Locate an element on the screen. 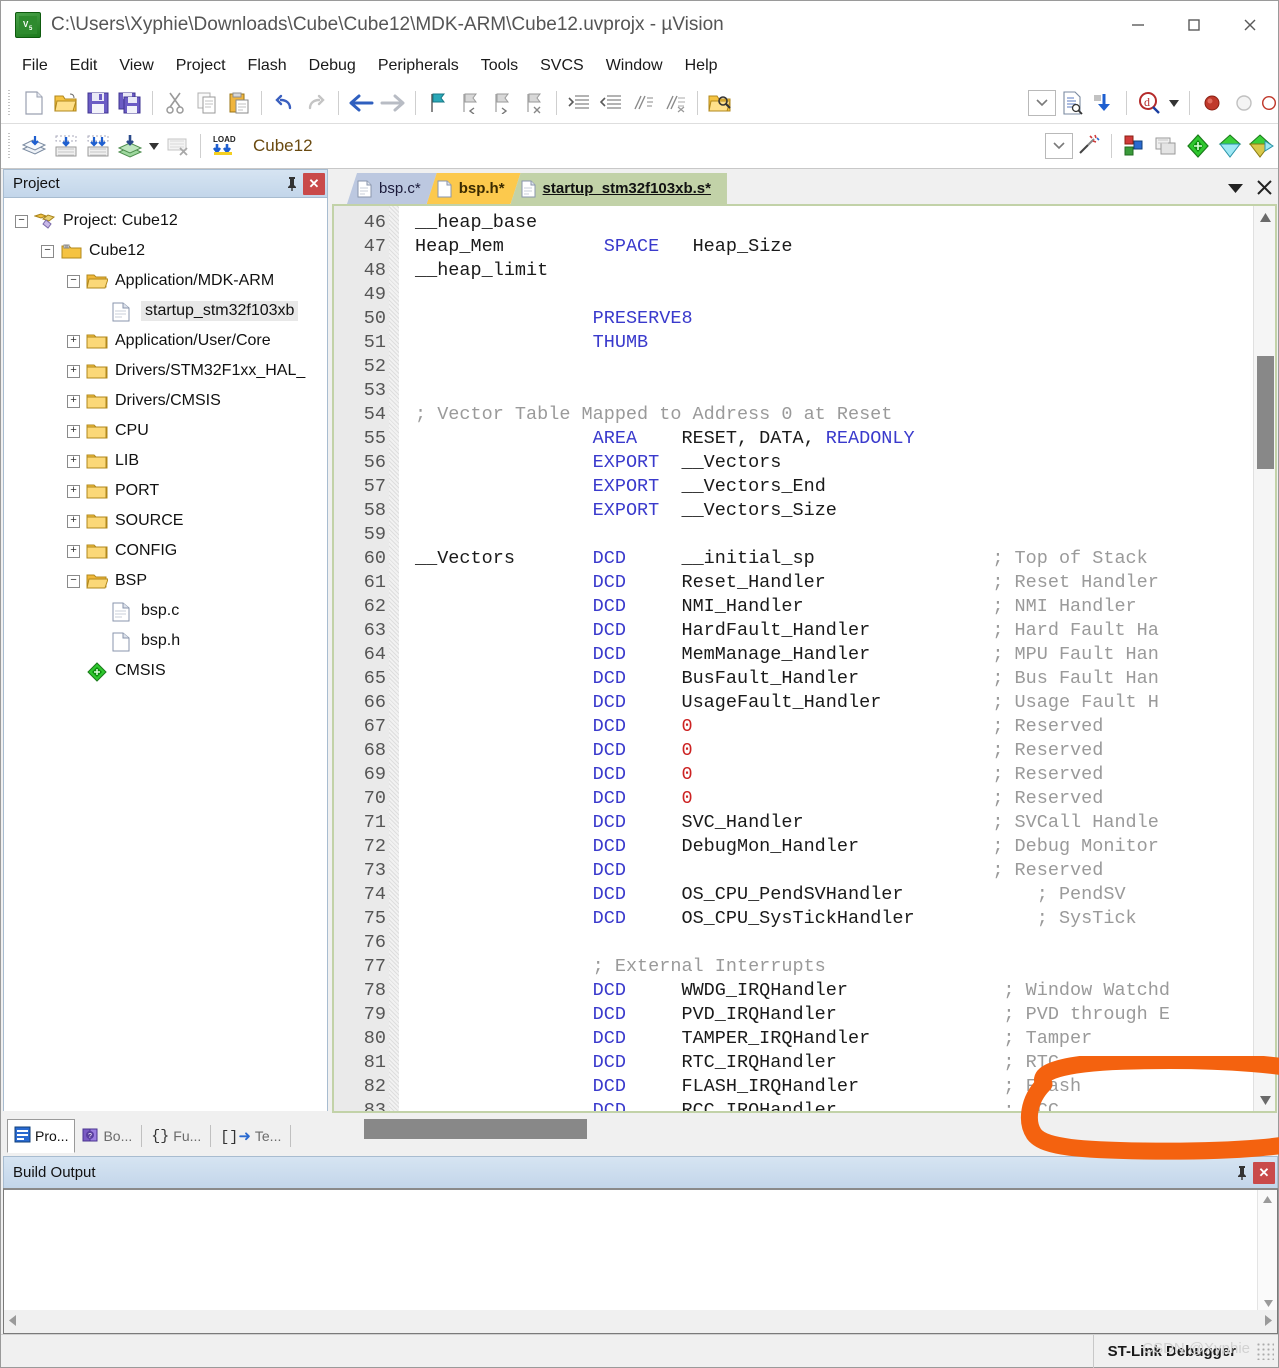 The image size is (1279, 1368). menu-window: Window is located at coordinates (634, 66).